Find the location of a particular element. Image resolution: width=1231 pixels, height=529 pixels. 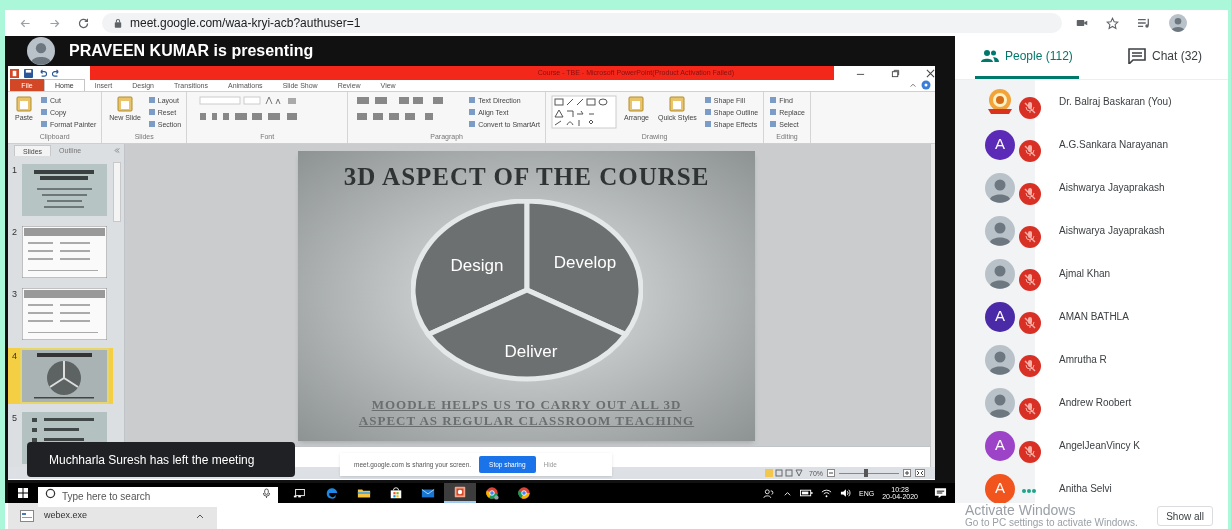

collapse-ribbon-icon is located at coordinates (913, 85).